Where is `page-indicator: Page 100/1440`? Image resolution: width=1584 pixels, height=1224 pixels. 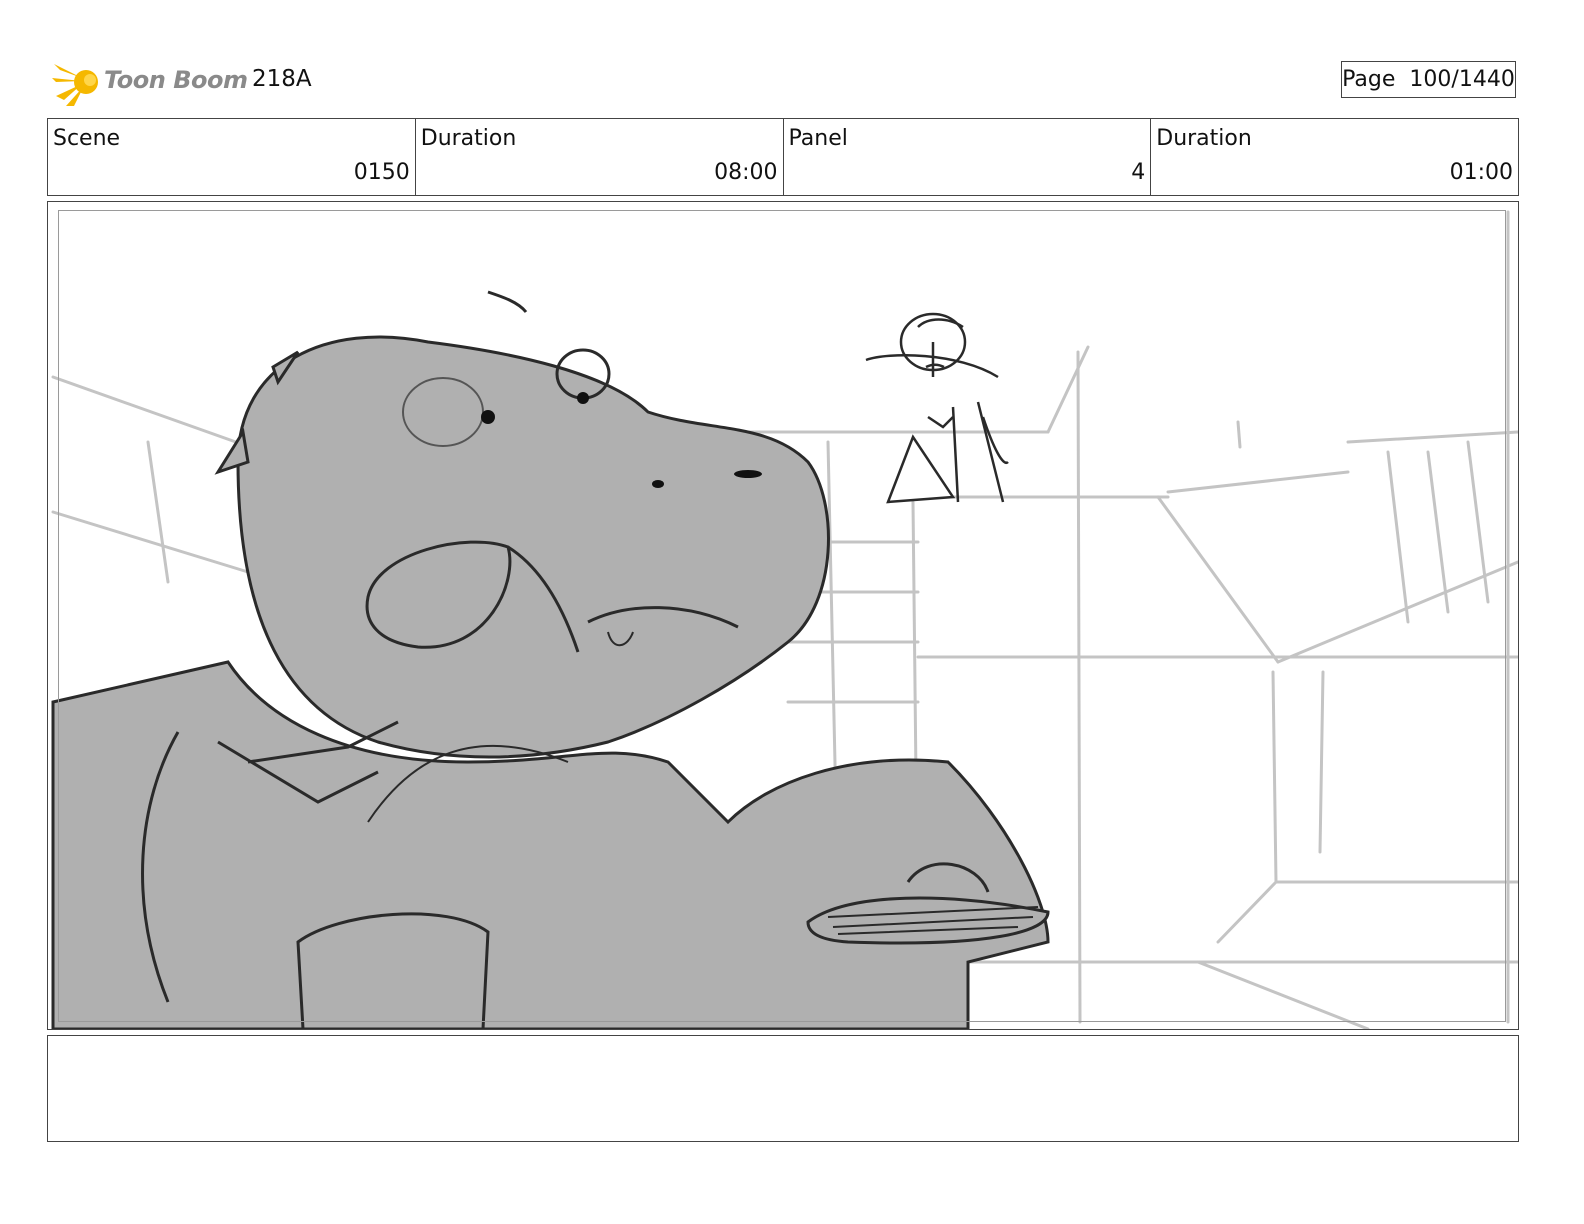
page-indicator: Page 100/1440 is located at coordinates (1428, 79).